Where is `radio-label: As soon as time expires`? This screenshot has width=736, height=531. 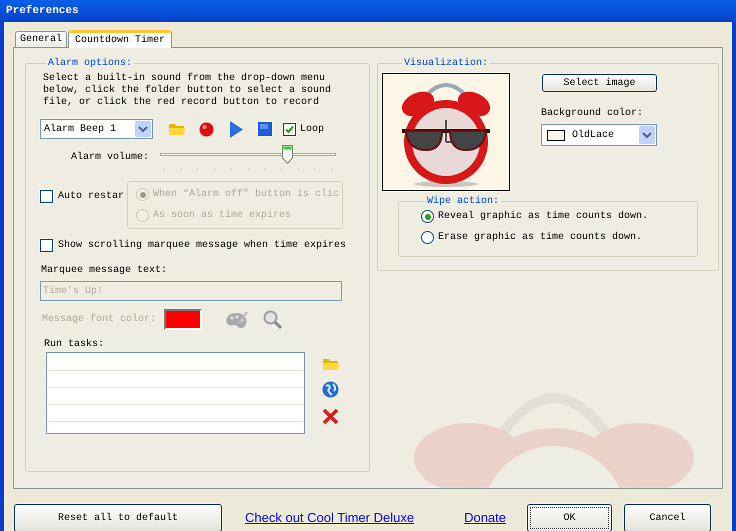
radio-label: As soon as time expires is located at coordinates (222, 215).